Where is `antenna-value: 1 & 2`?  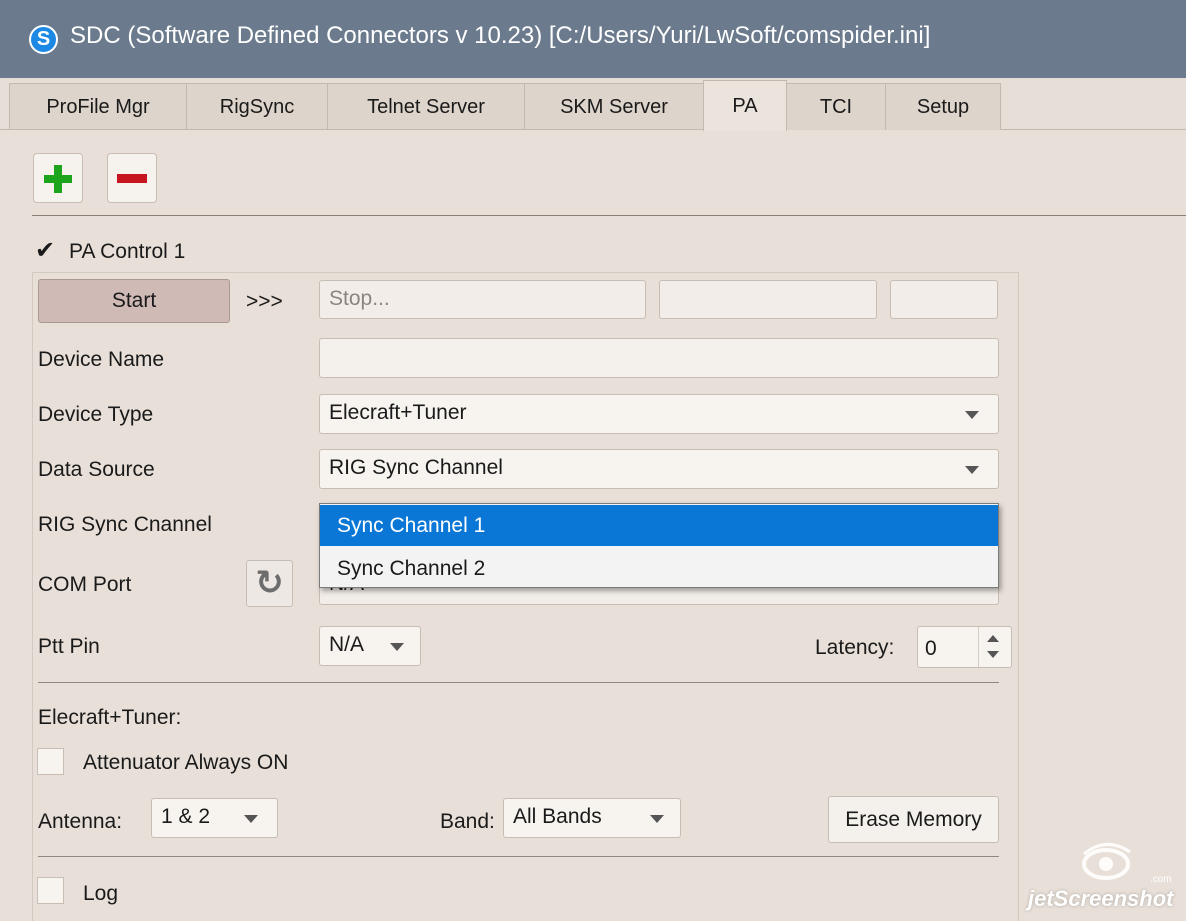 antenna-value: 1 & 2 is located at coordinates (186, 816).